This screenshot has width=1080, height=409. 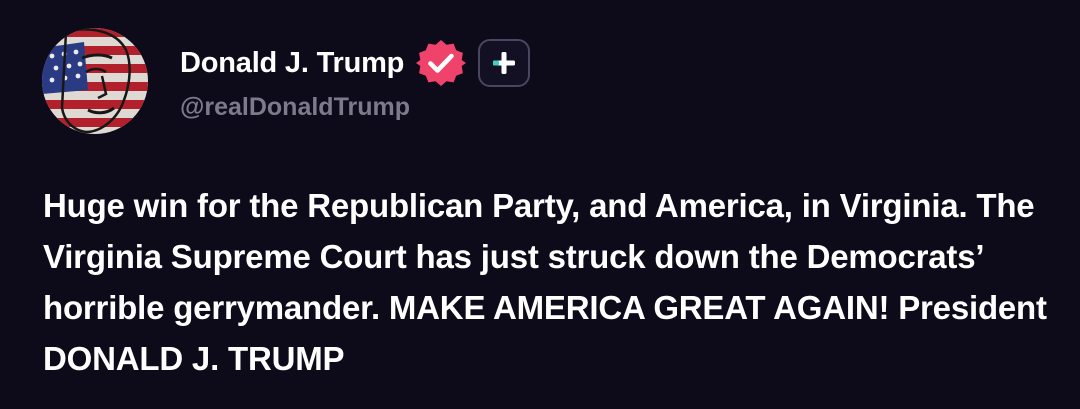 I want to click on avatar, so click(x=95, y=81).